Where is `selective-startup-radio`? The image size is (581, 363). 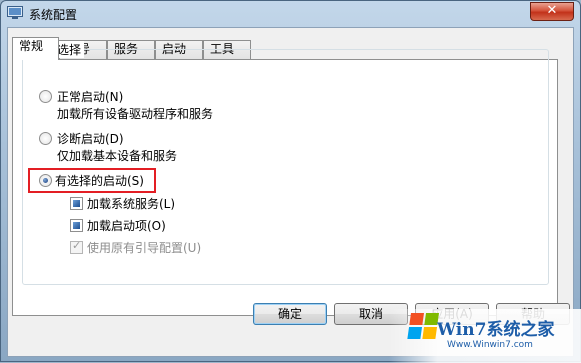 selective-startup-radio is located at coordinates (45, 180).